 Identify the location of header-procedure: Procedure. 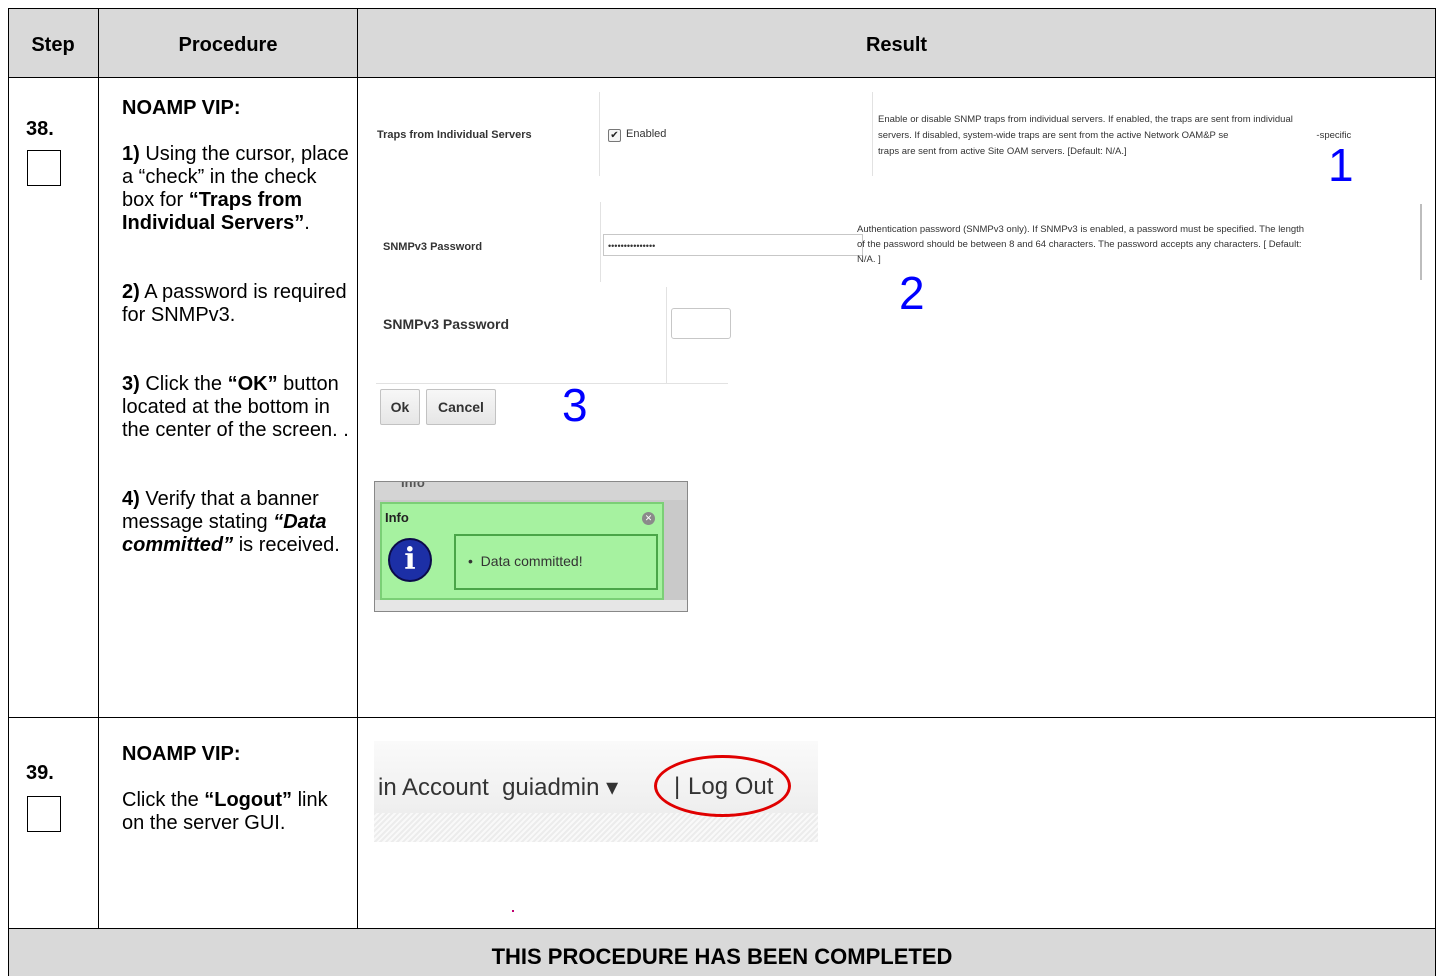
(228, 45).